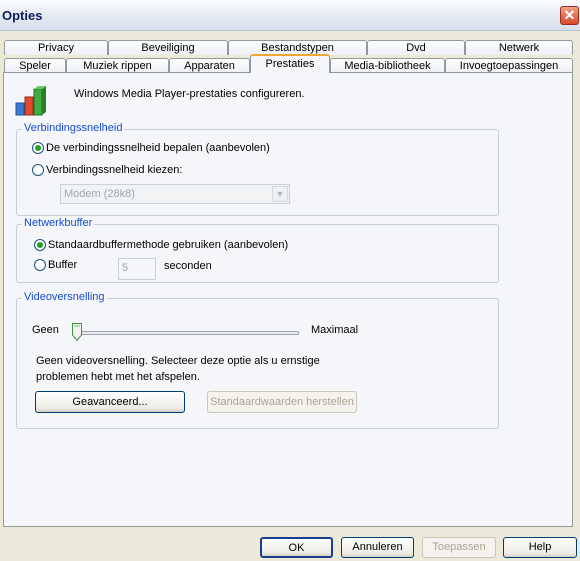  Describe the element at coordinates (280, 194) in the screenshot. I see `chevron-down-icon: ▼` at that location.